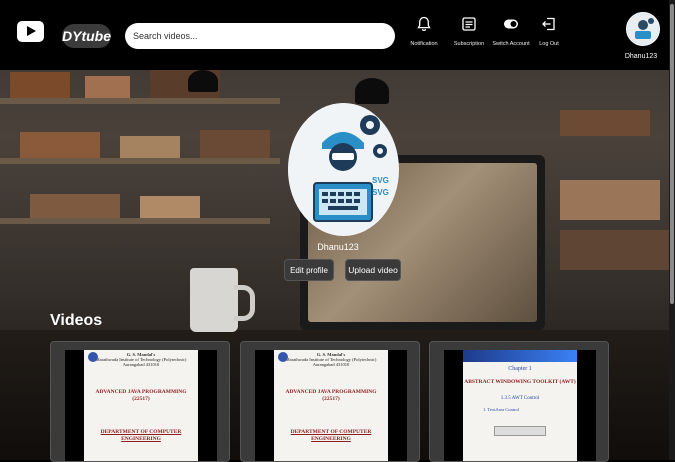  I want to click on bell-icon, so click(424, 24).